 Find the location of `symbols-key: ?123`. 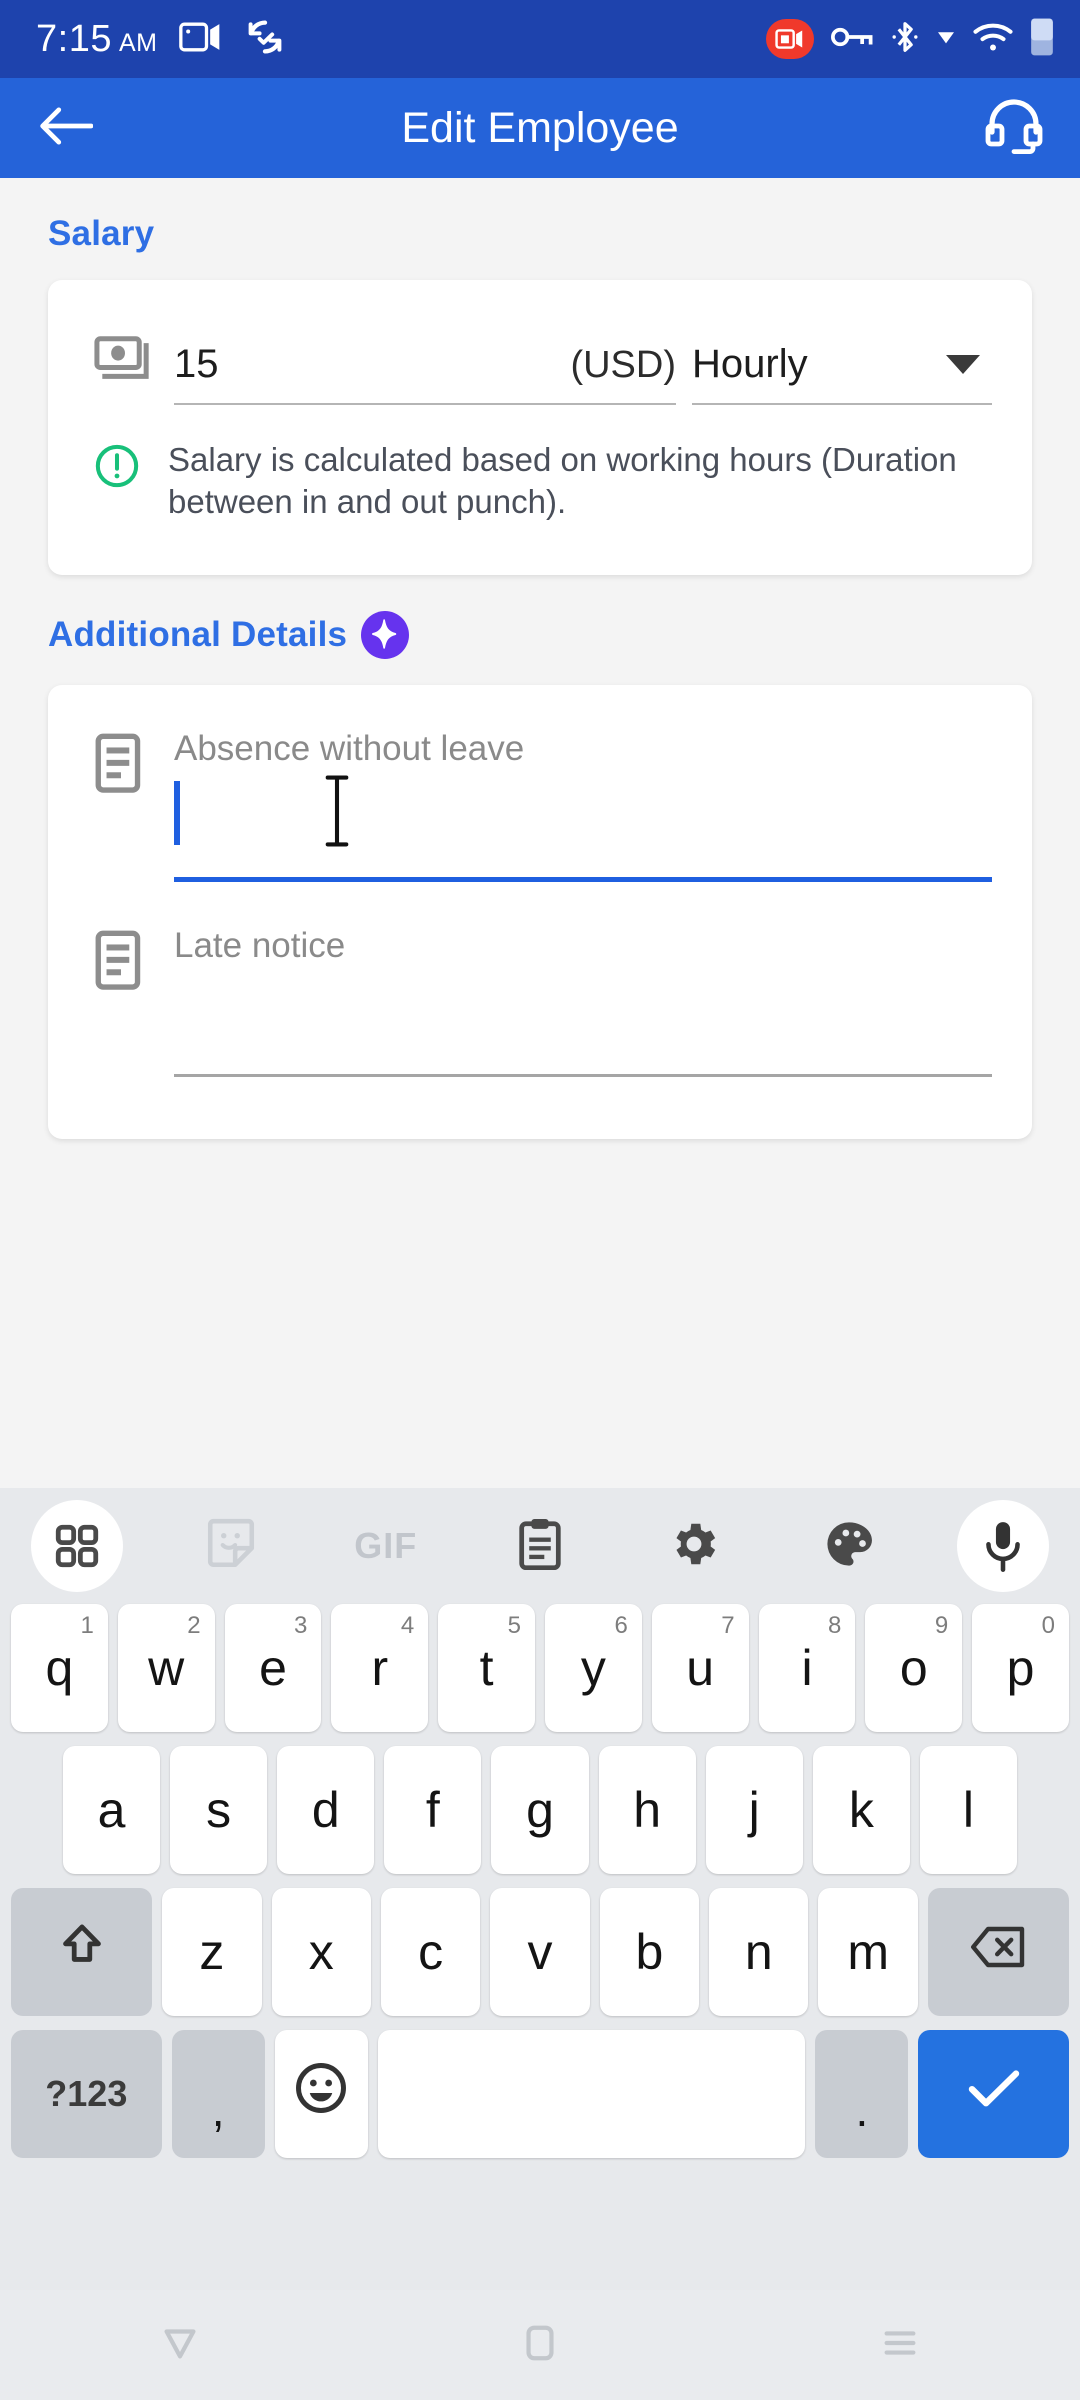

symbols-key: ?123 is located at coordinates (86, 2094).